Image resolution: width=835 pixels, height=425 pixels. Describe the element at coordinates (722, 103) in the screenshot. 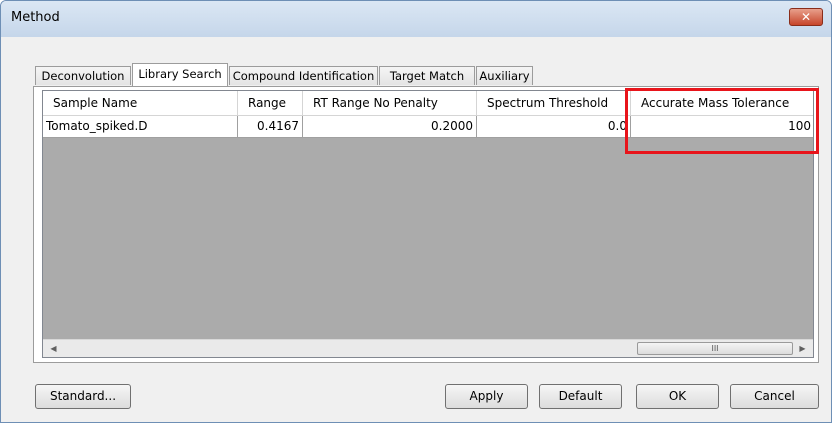

I see `column-header-accurate-mass-tolerance: Accurate Mass Tolerance` at that location.